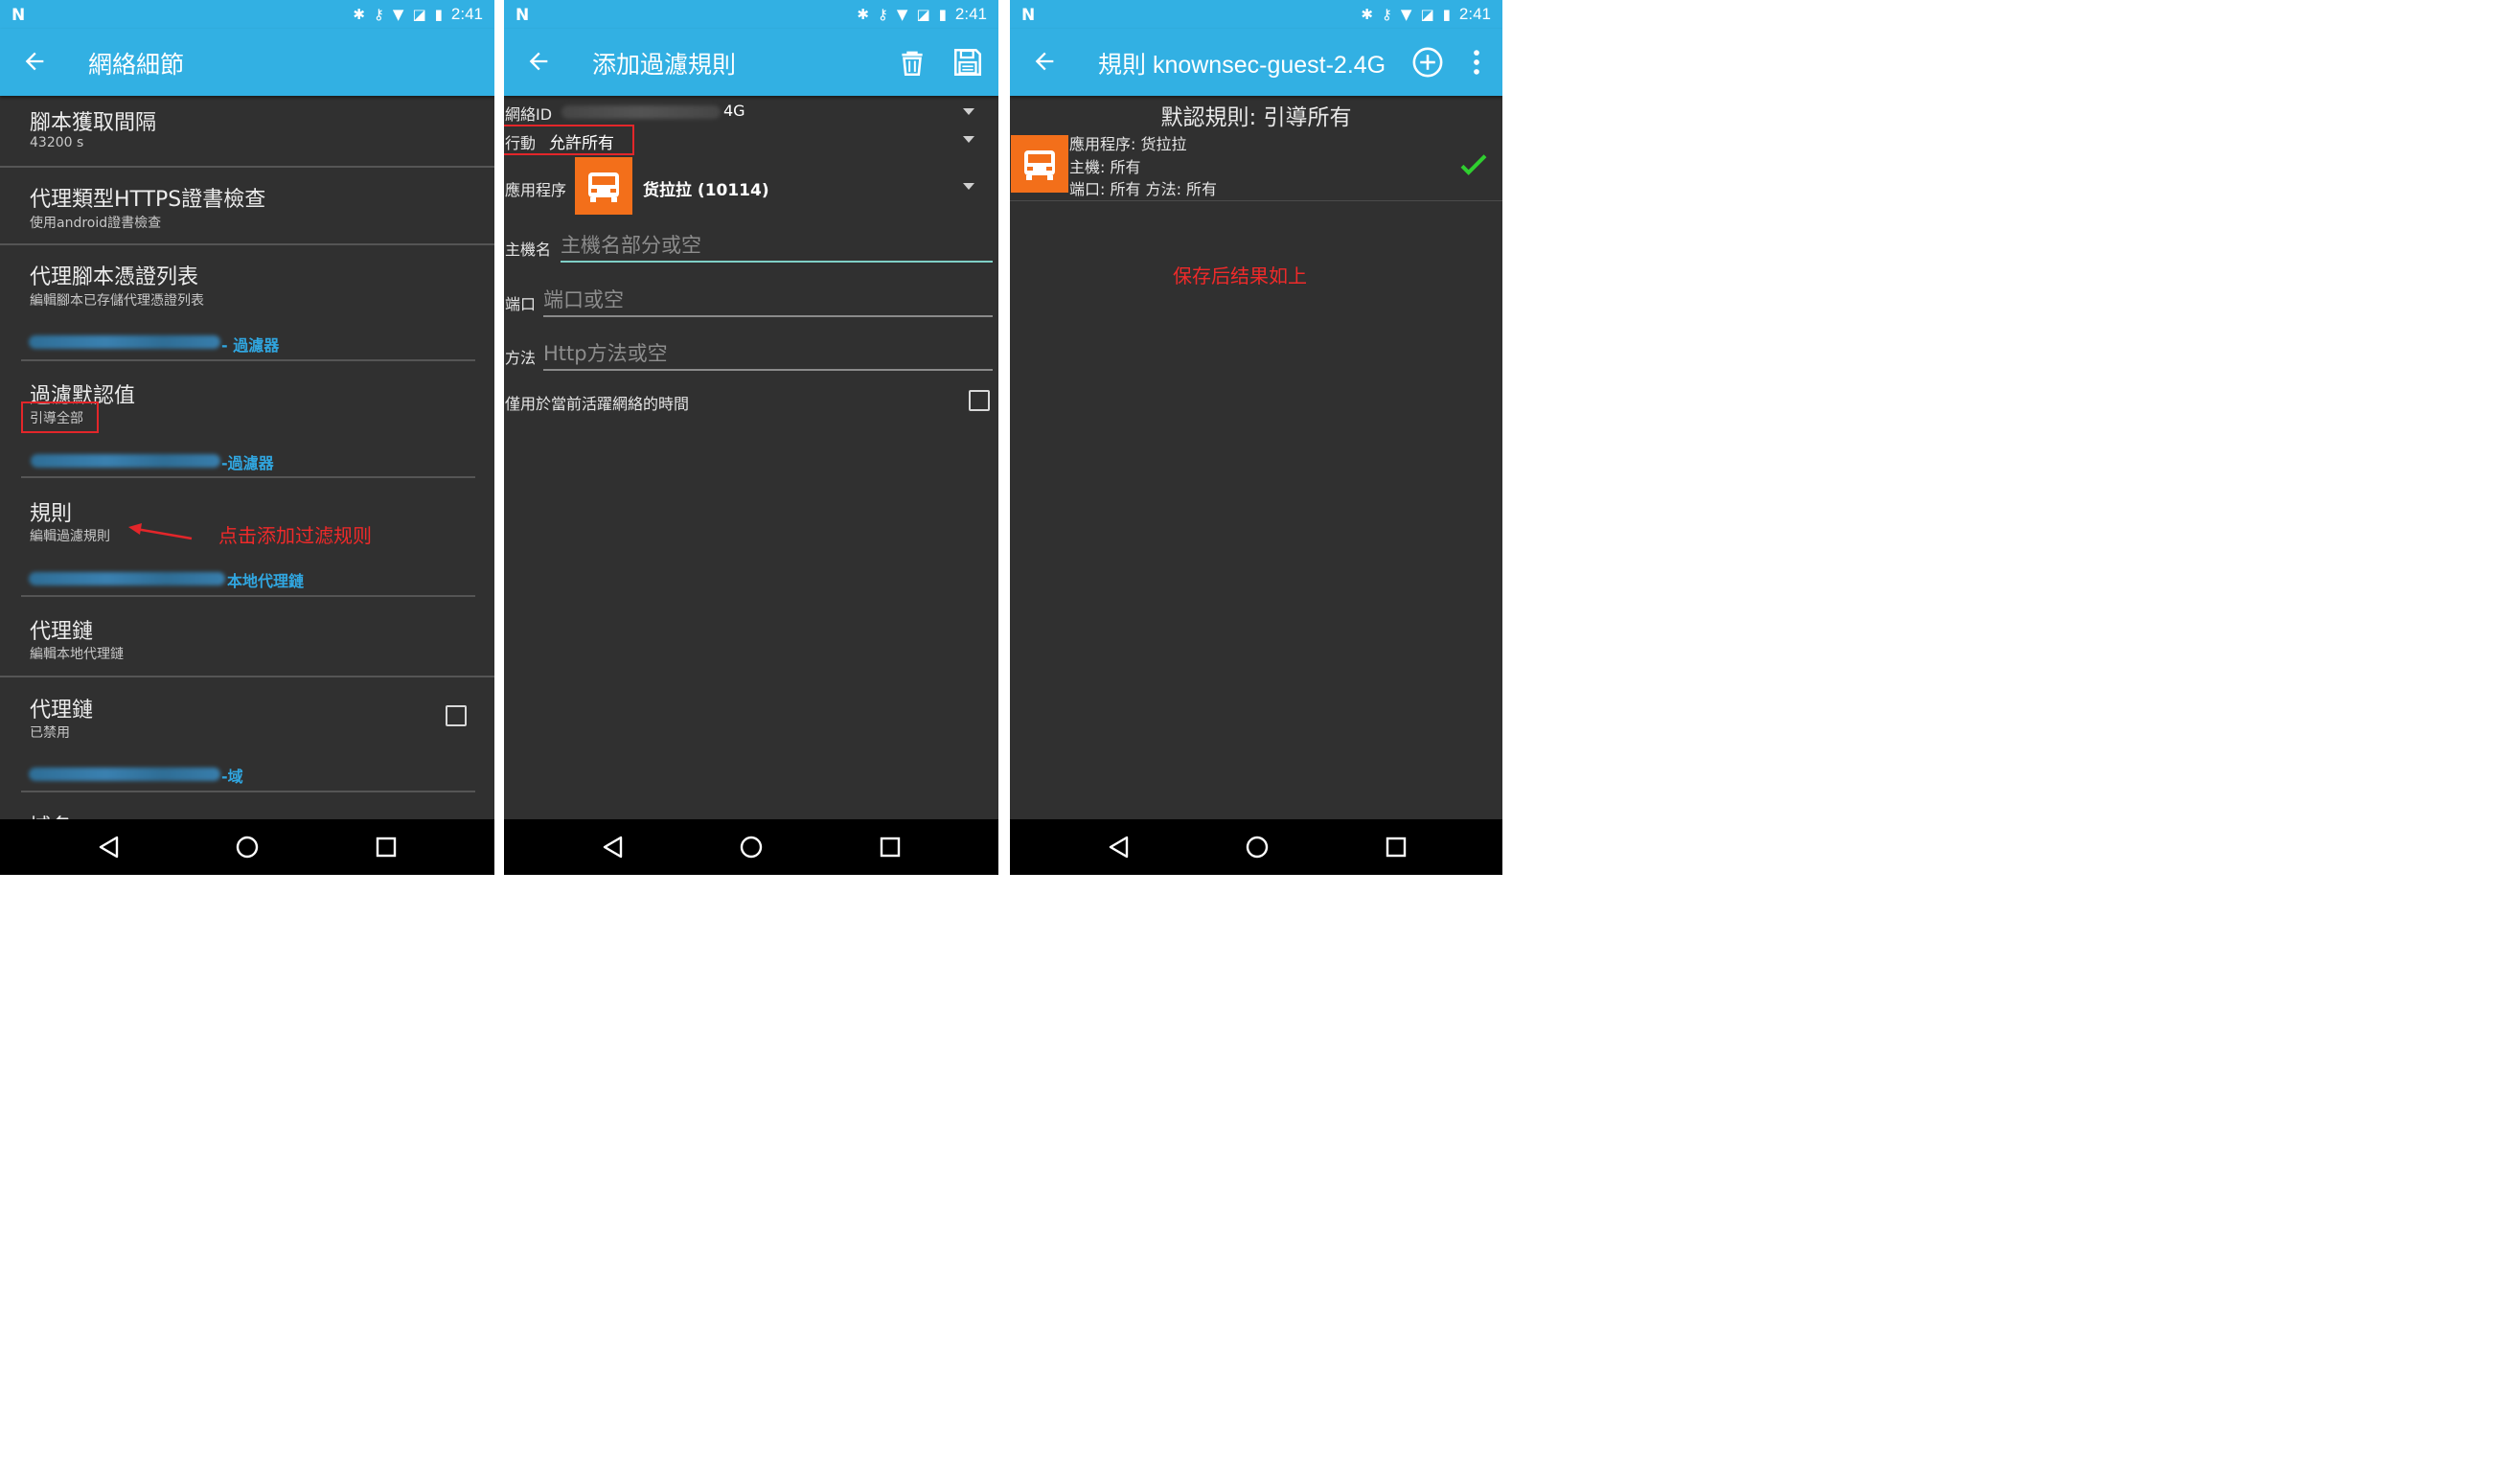 The height and width of the screenshot is (1468, 2520). Describe the element at coordinates (136, 65) in the screenshot. I see `page-title: 網絡細節` at that location.